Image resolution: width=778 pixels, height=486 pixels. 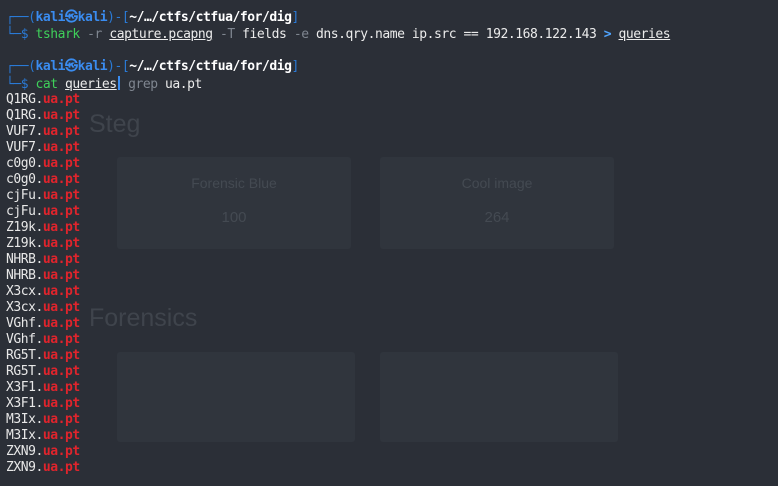 I want to click on command-file-arg: capture.pcapng, so click(x=161, y=34).